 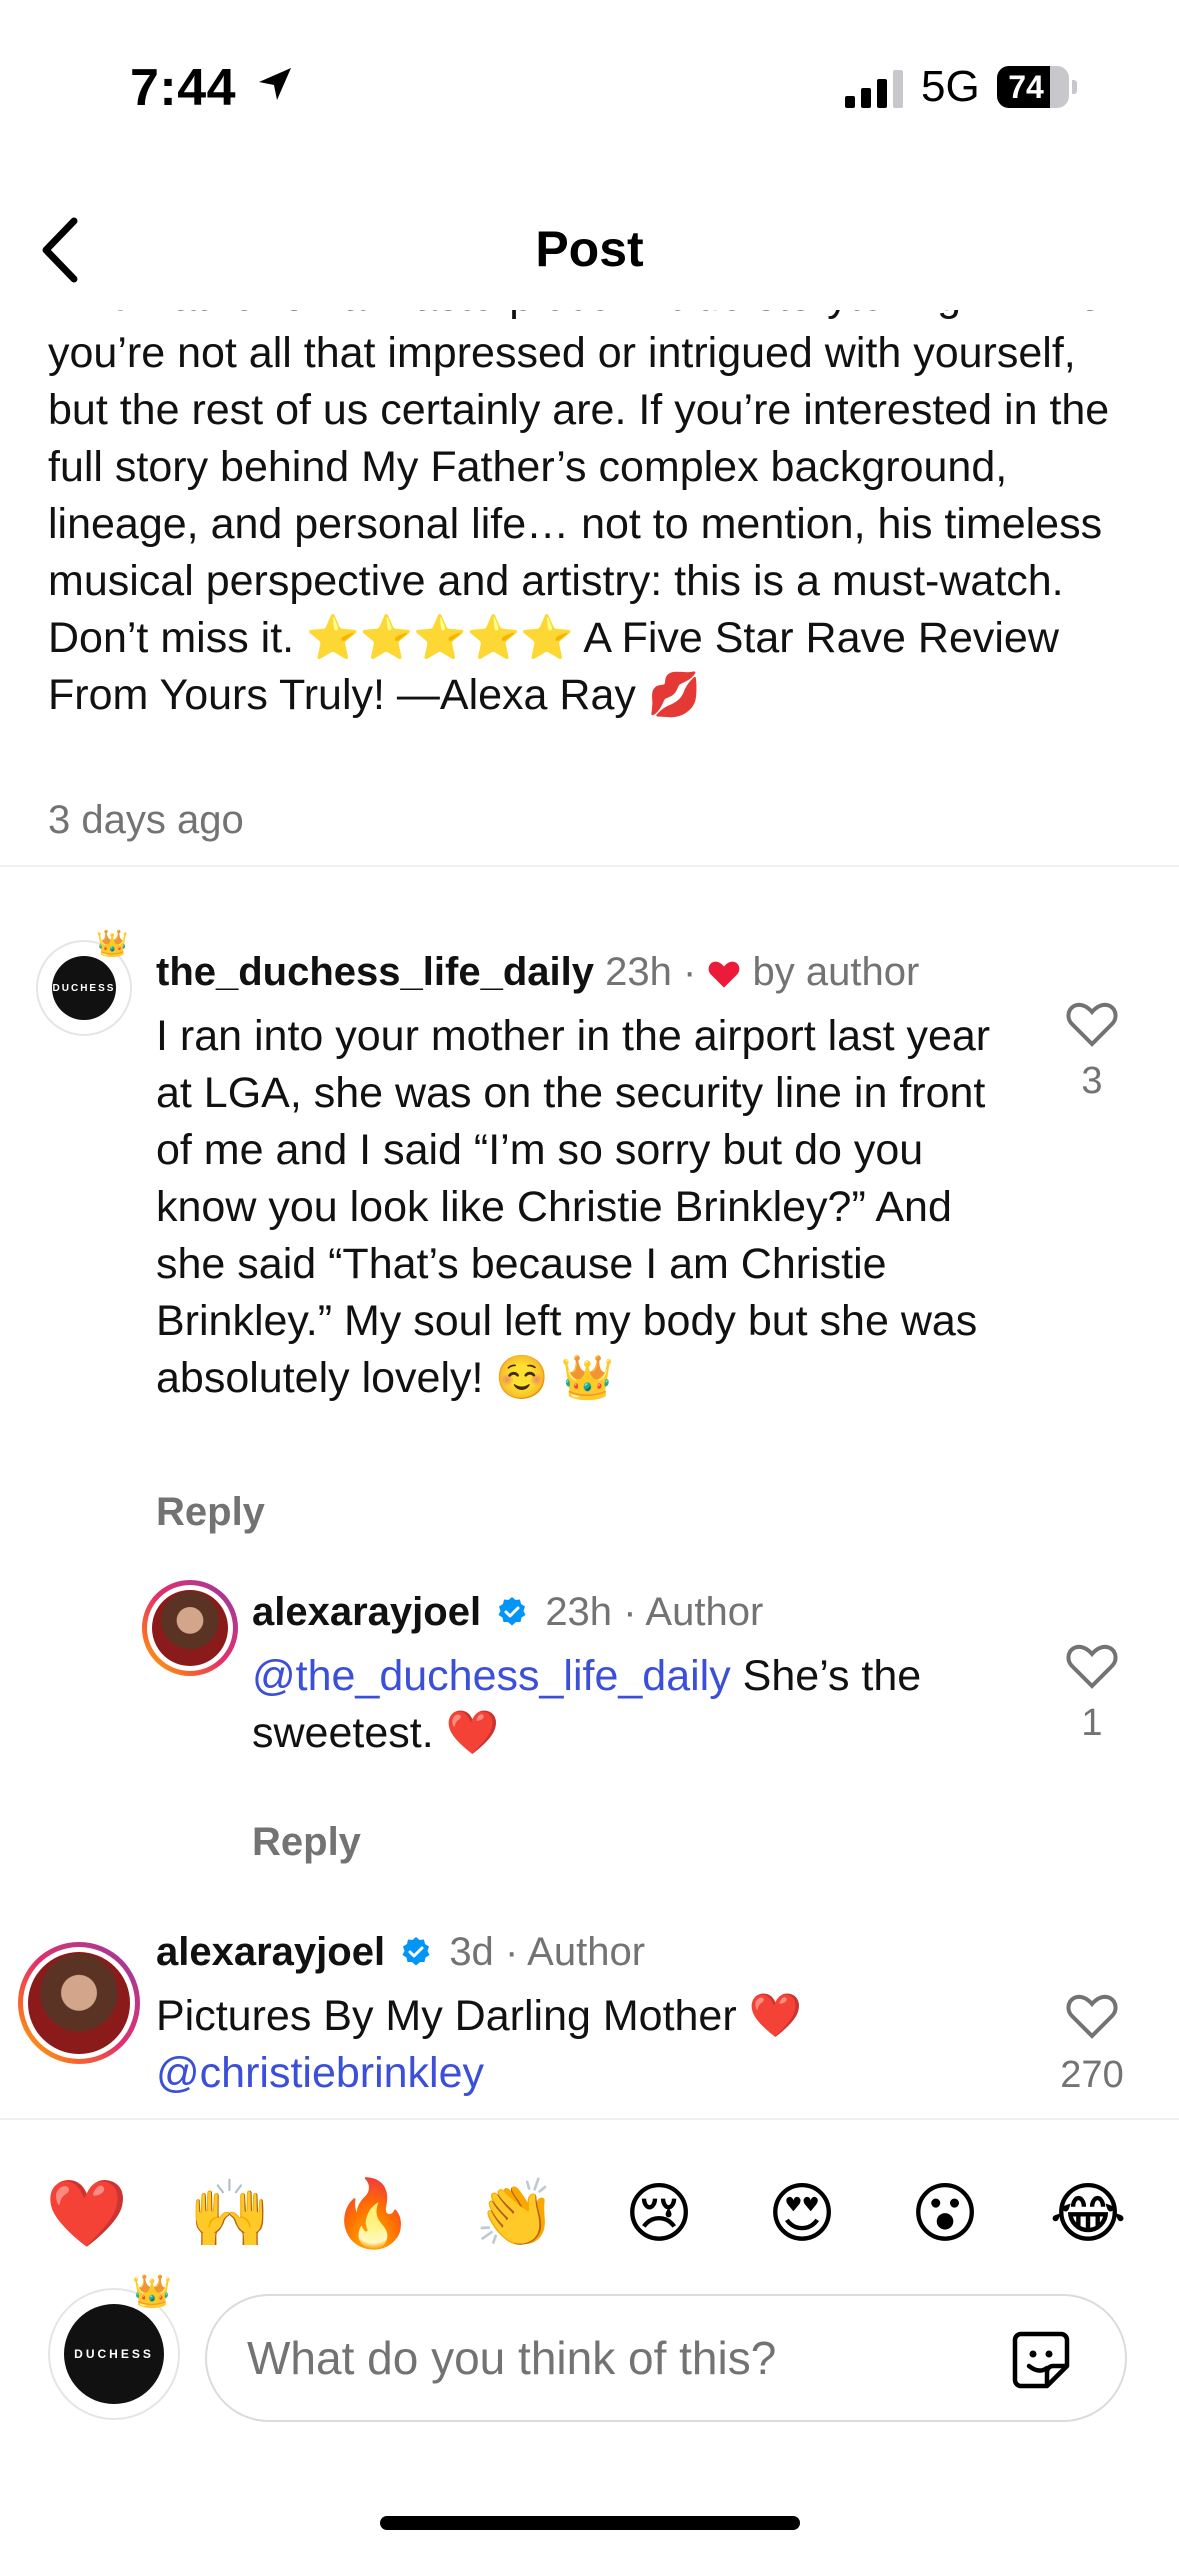 I want to click on nav-bar: Post, so click(x=589, y=250).